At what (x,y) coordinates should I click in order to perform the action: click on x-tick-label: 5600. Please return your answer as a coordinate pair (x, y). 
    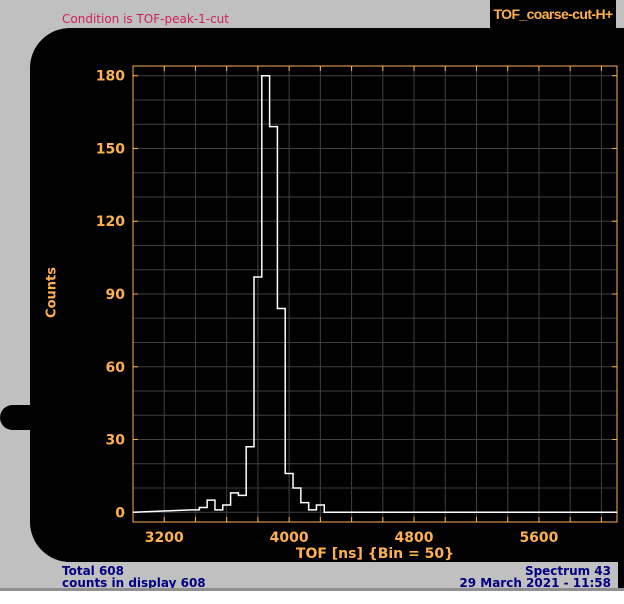
    Looking at the image, I should click on (538, 538).